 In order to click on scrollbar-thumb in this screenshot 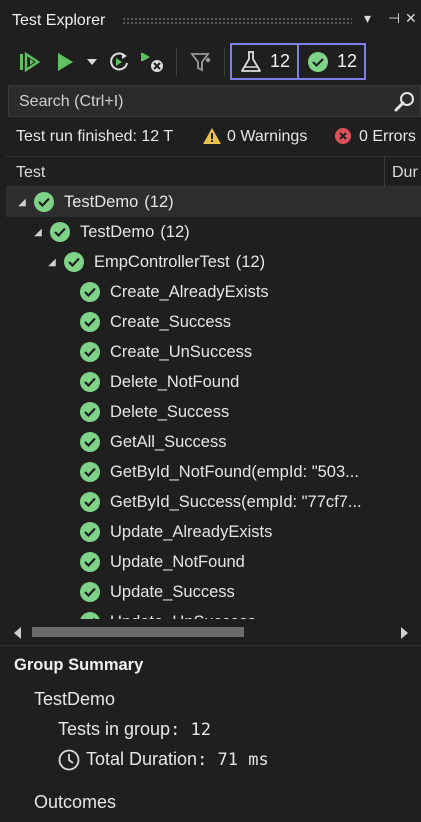, I will do `click(138, 632)`.